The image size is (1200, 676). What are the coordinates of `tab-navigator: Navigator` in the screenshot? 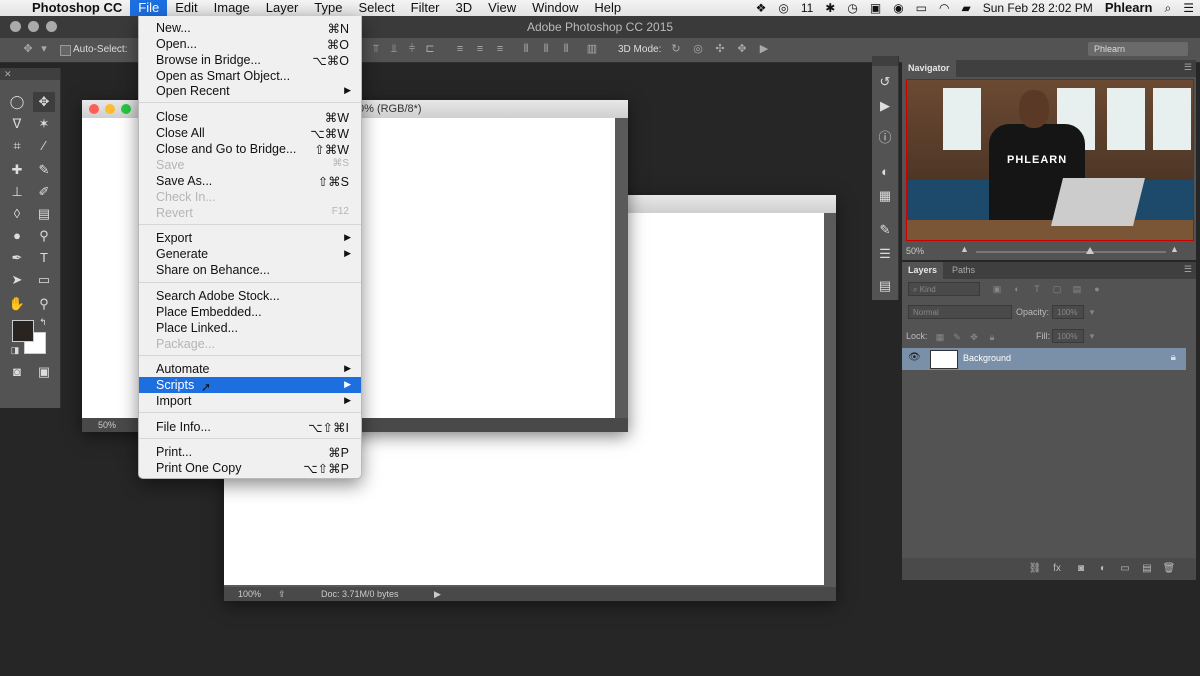 It's located at (929, 68).